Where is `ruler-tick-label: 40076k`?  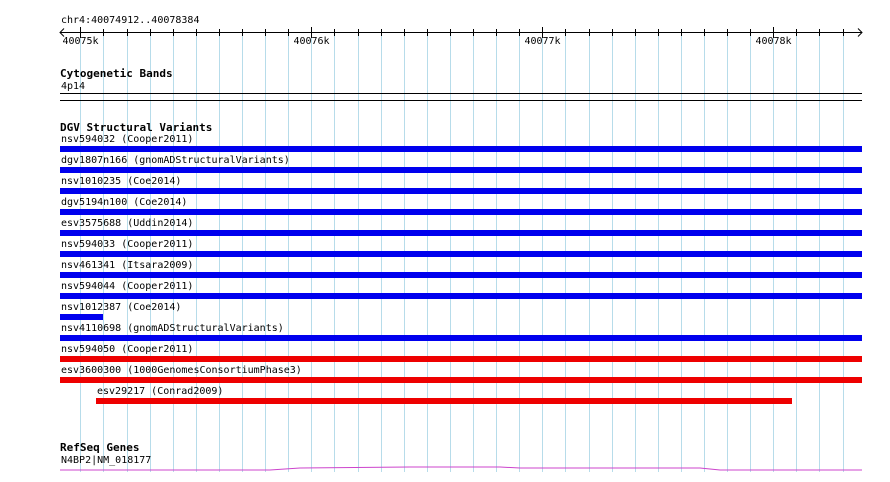
ruler-tick-label: 40076k is located at coordinates (311, 41).